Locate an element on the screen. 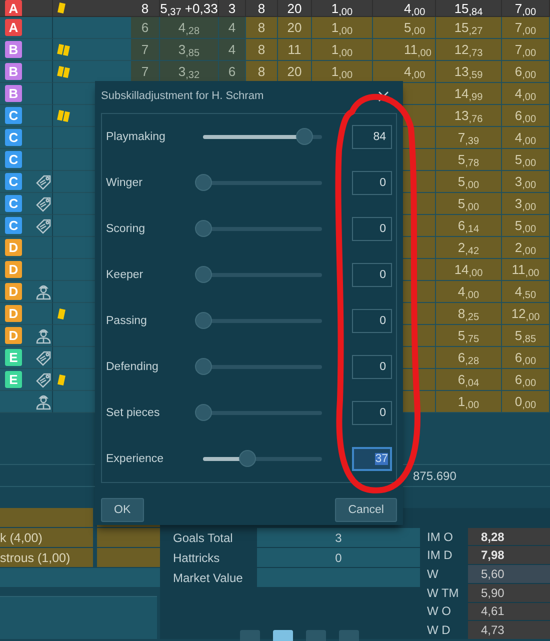 This screenshot has width=550, height=641. value-field: 37 is located at coordinates (372, 459).